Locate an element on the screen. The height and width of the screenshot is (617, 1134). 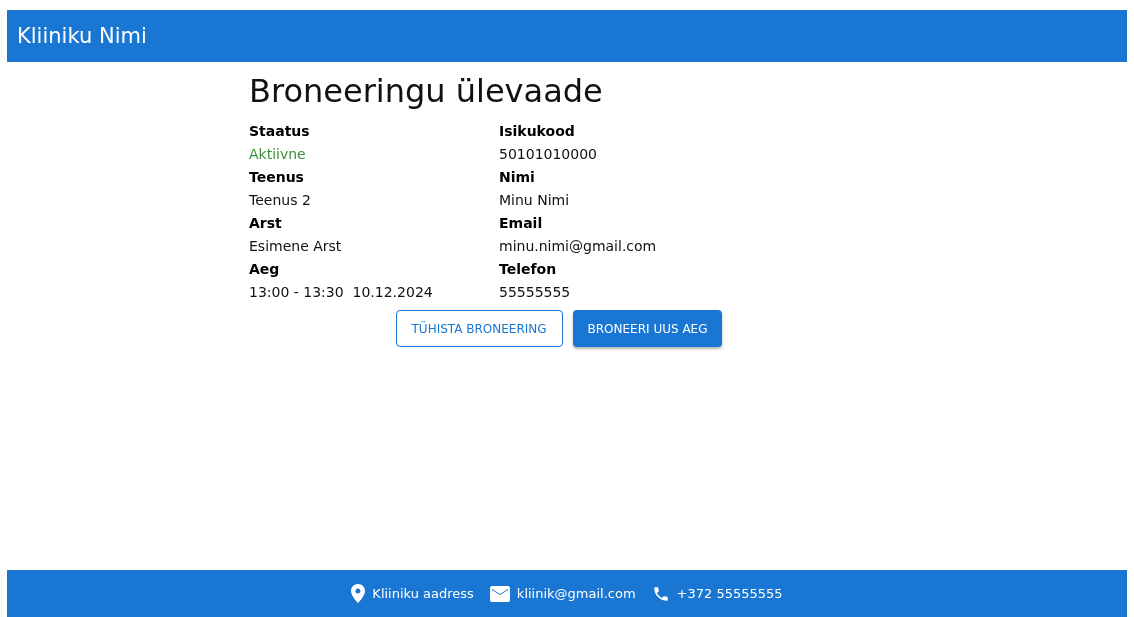
field-label: Aeg is located at coordinates (265, 269).